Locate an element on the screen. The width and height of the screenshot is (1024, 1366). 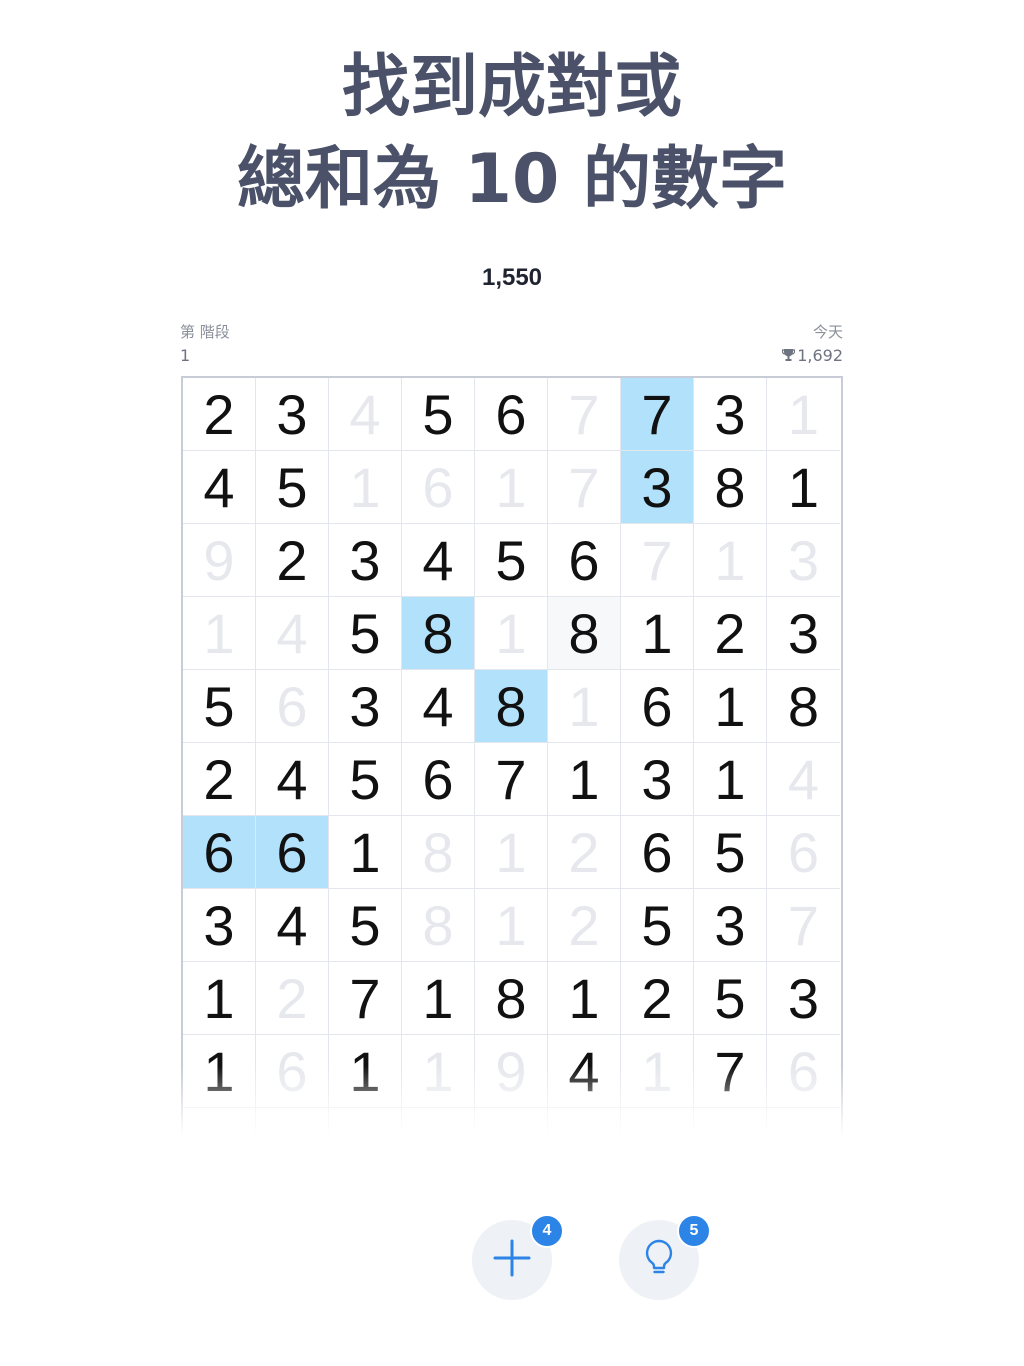
add-numbers-button: 4 is located at coordinates (518, 1257).